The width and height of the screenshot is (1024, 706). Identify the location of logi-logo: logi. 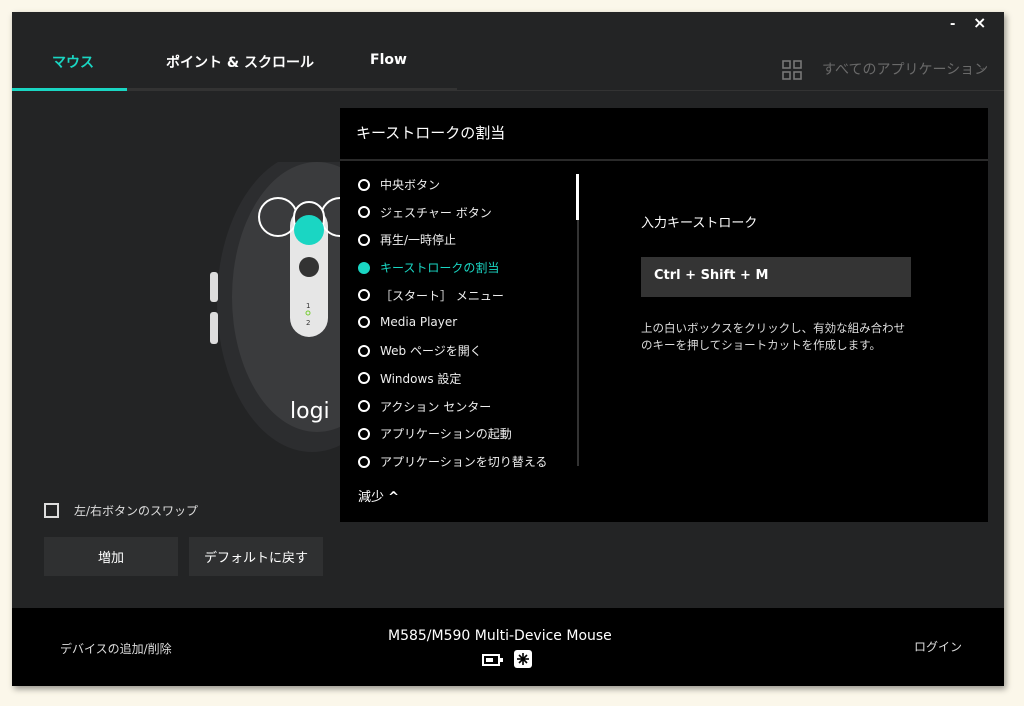
(310, 411).